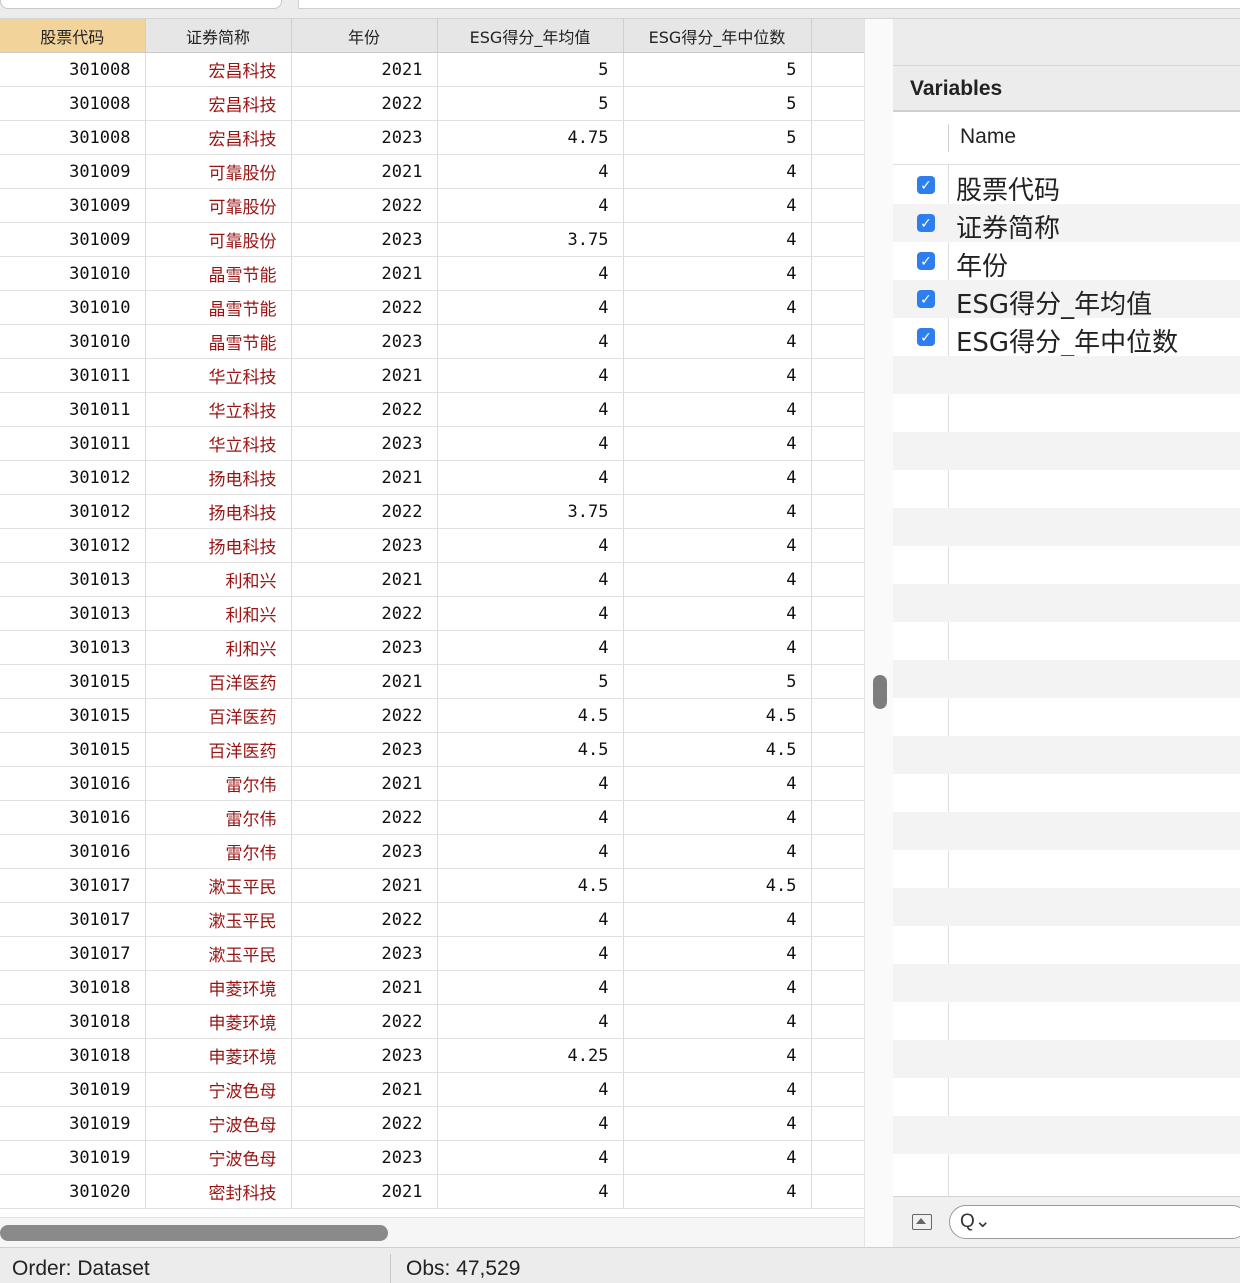 This screenshot has width=1240, height=1283. Describe the element at coordinates (988, 137) in the screenshot. I see `name-column-header: Name` at that location.